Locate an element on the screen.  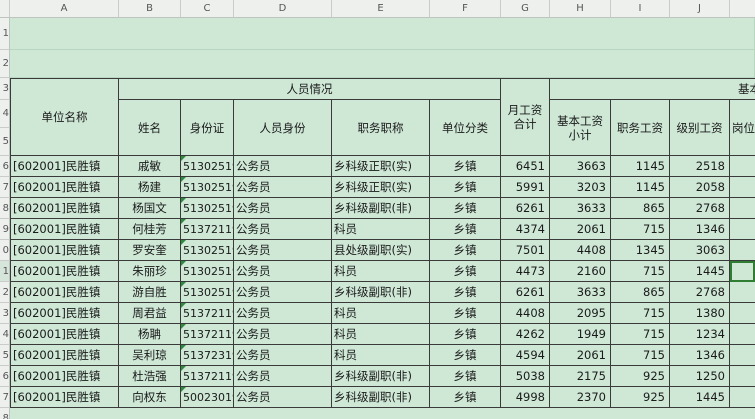
row-header: 2 is located at coordinates (5, 292).